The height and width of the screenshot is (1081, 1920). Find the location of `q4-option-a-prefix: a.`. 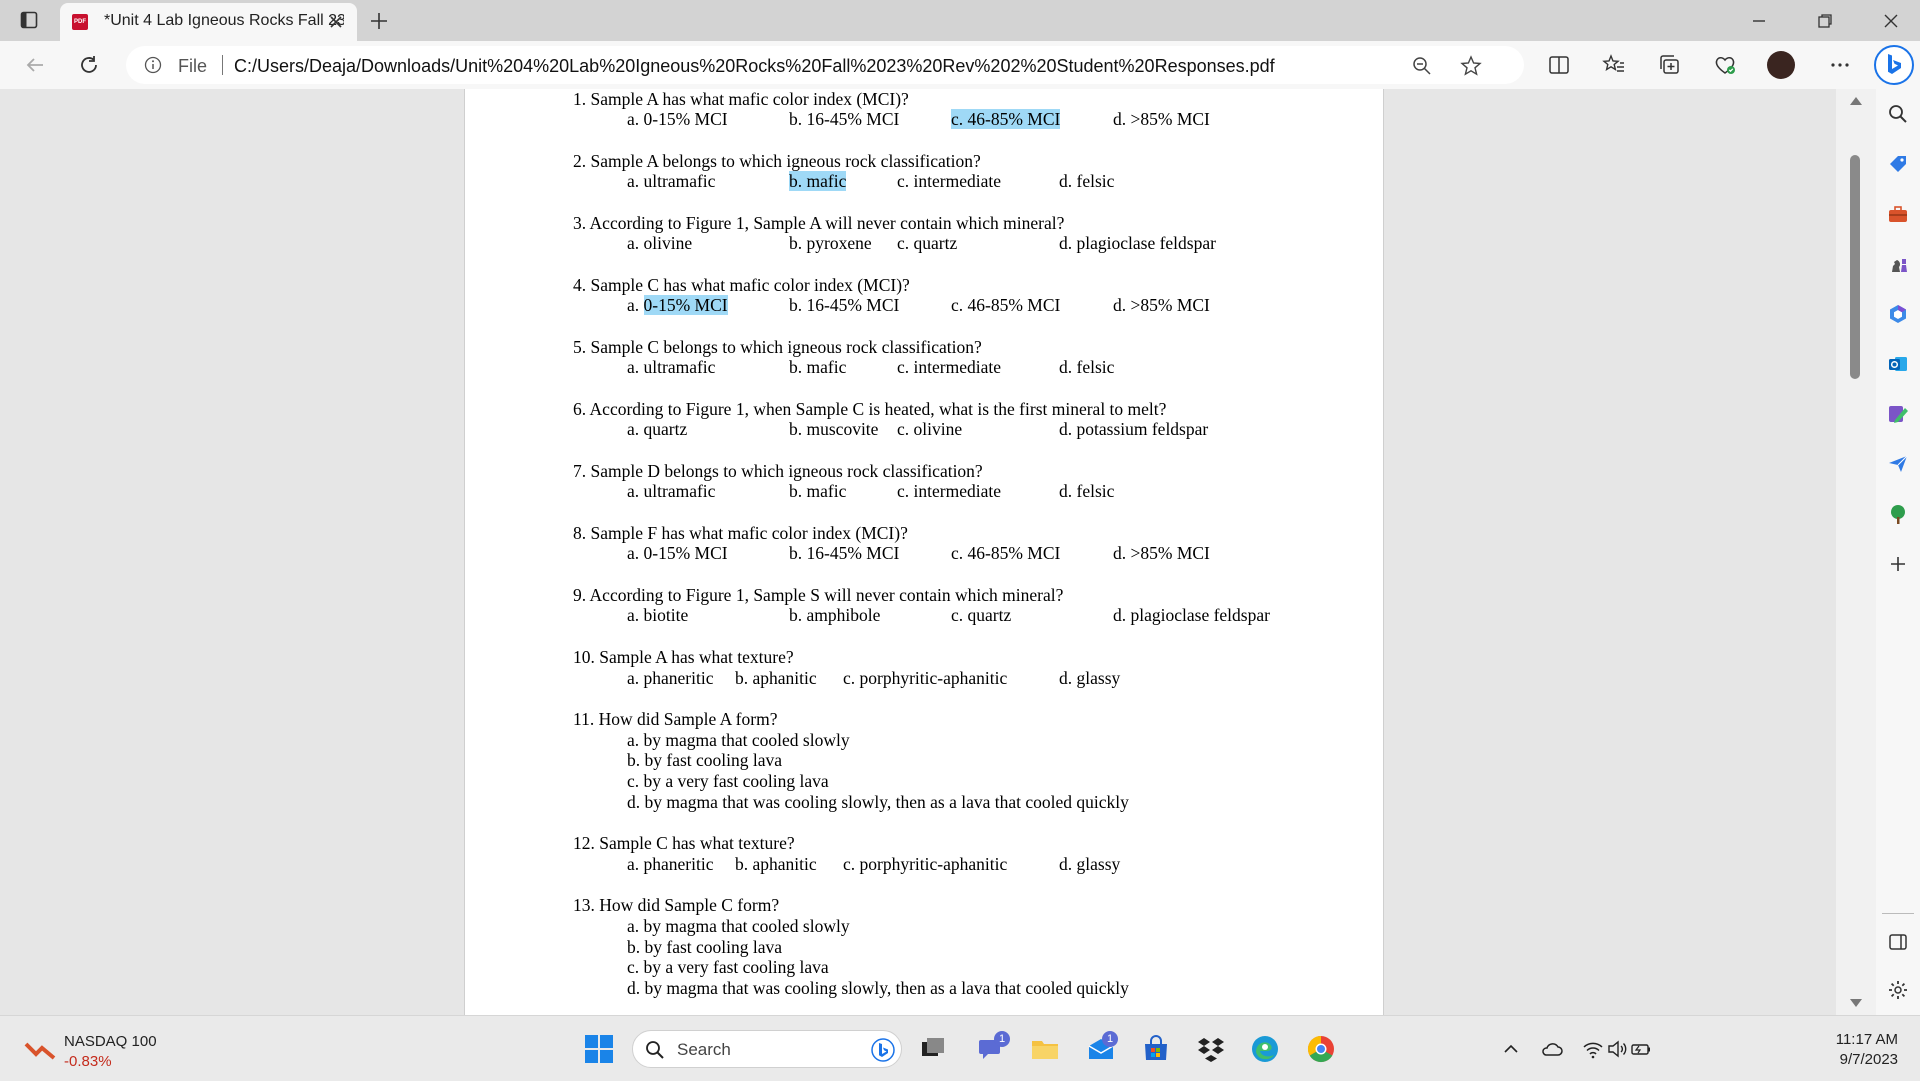

q4-option-a-prefix: a. is located at coordinates (635, 305).